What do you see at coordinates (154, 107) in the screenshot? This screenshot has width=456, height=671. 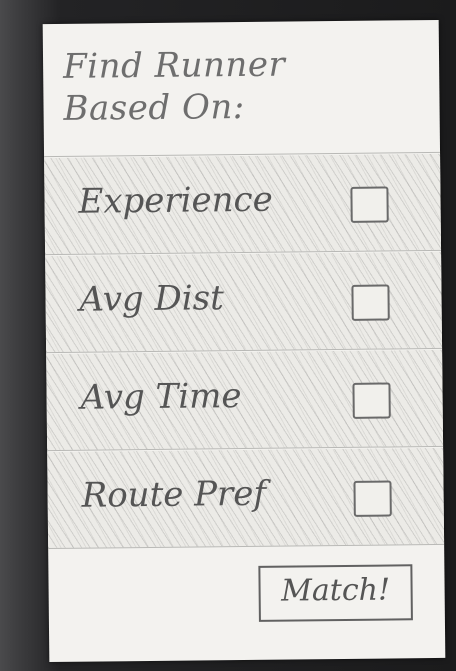 I see `title-line-2: Based On:` at bounding box center [154, 107].